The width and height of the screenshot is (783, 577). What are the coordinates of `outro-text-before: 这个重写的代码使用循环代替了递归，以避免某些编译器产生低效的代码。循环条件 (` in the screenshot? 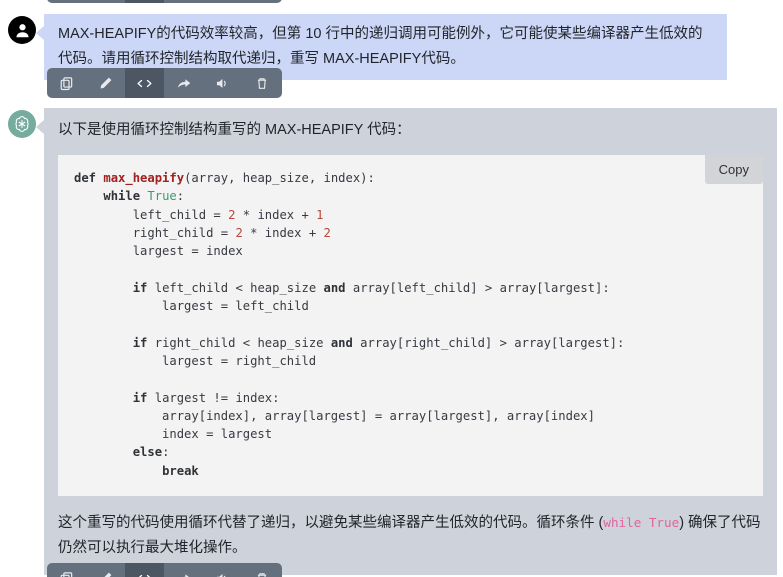 It's located at (331, 523).